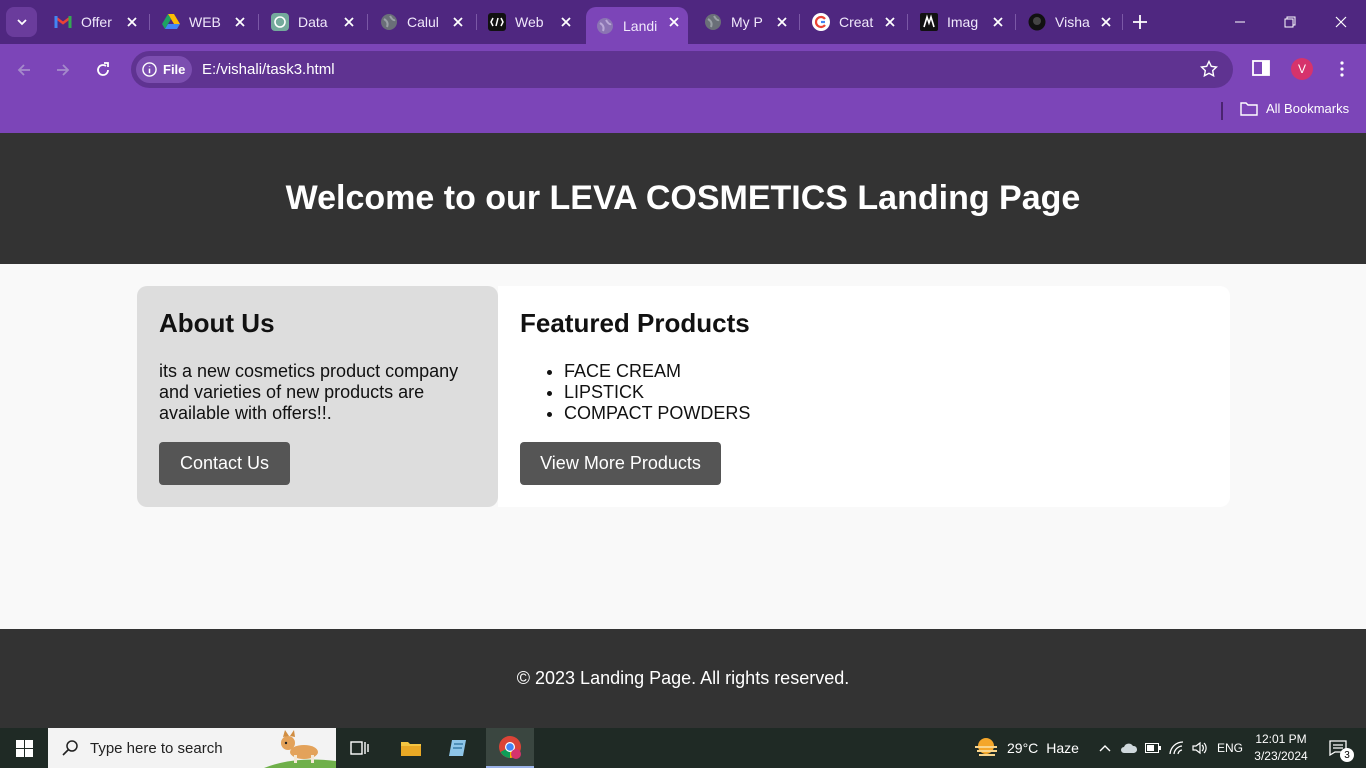 The height and width of the screenshot is (768, 1366). I want to click on site-info-chip: File, so click(164, 69).